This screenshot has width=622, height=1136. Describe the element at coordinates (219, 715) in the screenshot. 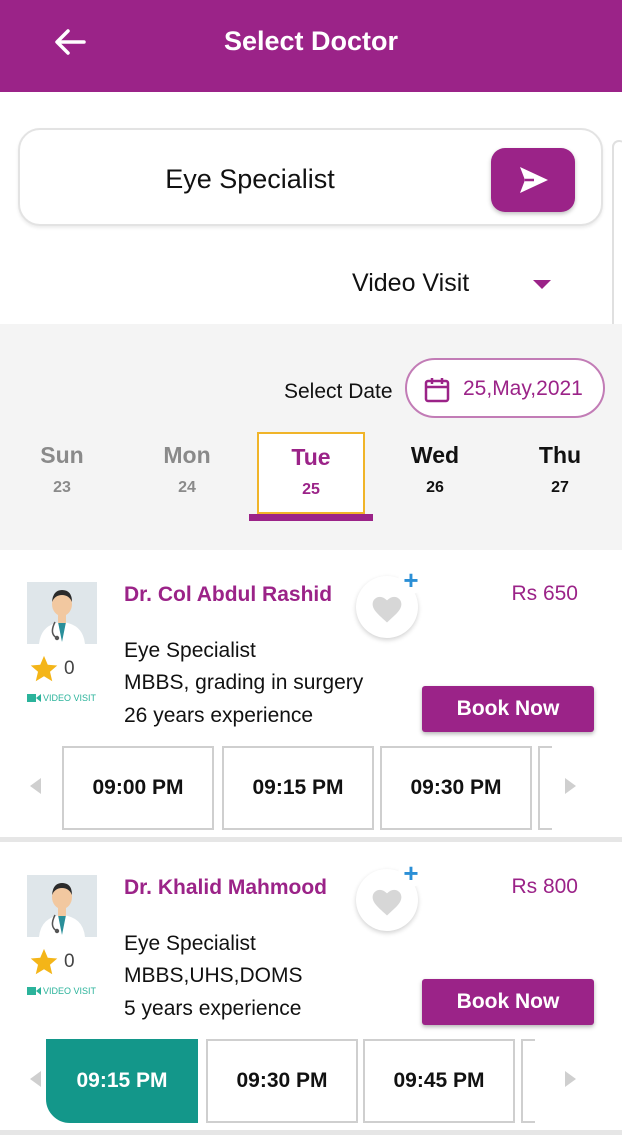

I see `doctor-experience: 26 years experience` at that location.